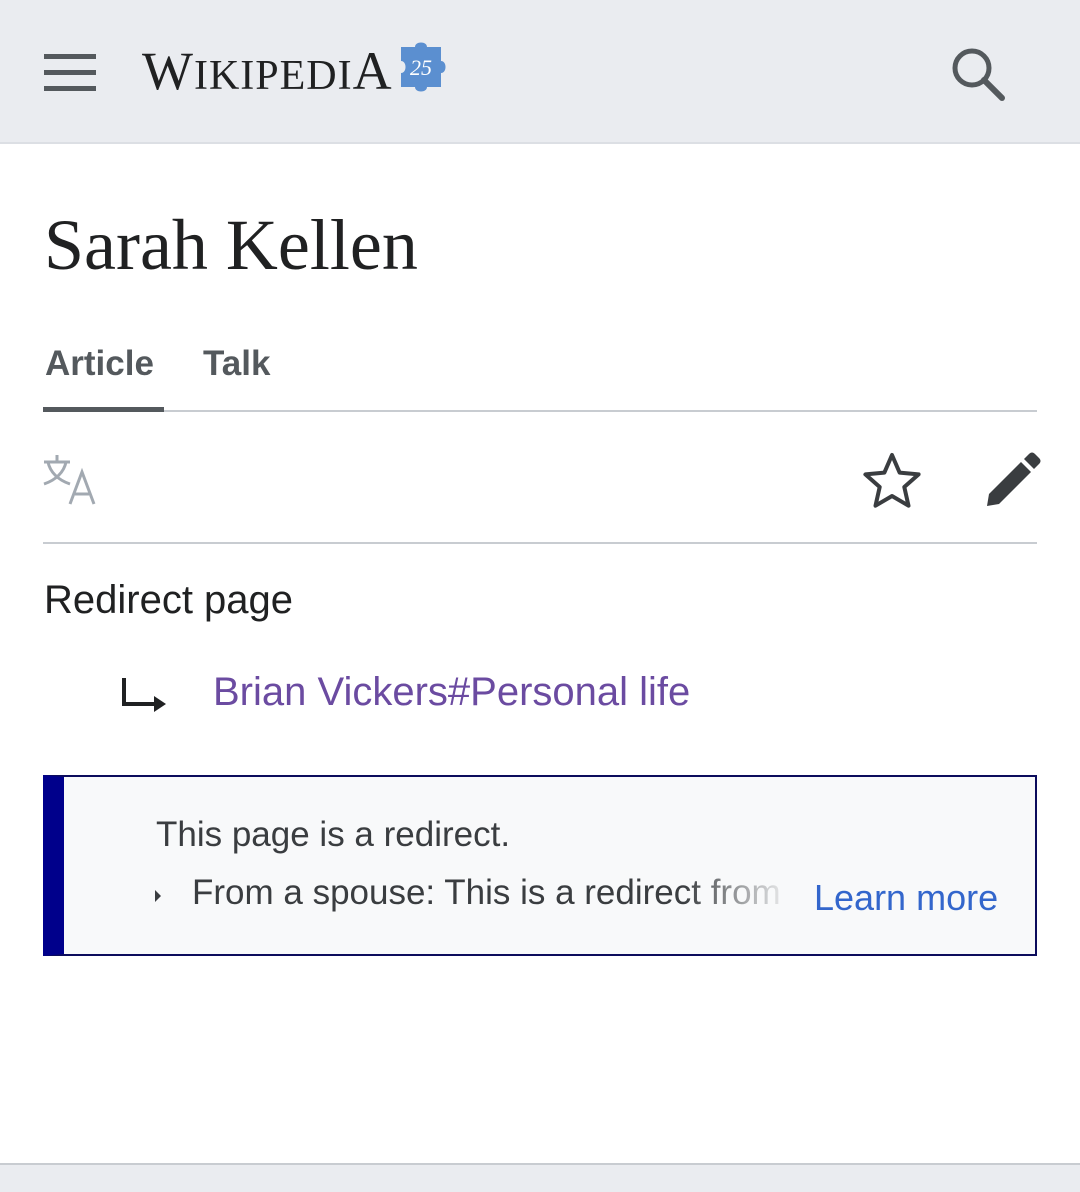  What do you see at coordinates (333, 834) in the screenshot?
I see `notice-title: This page is a redirect.` at bounding box center [333, 834].